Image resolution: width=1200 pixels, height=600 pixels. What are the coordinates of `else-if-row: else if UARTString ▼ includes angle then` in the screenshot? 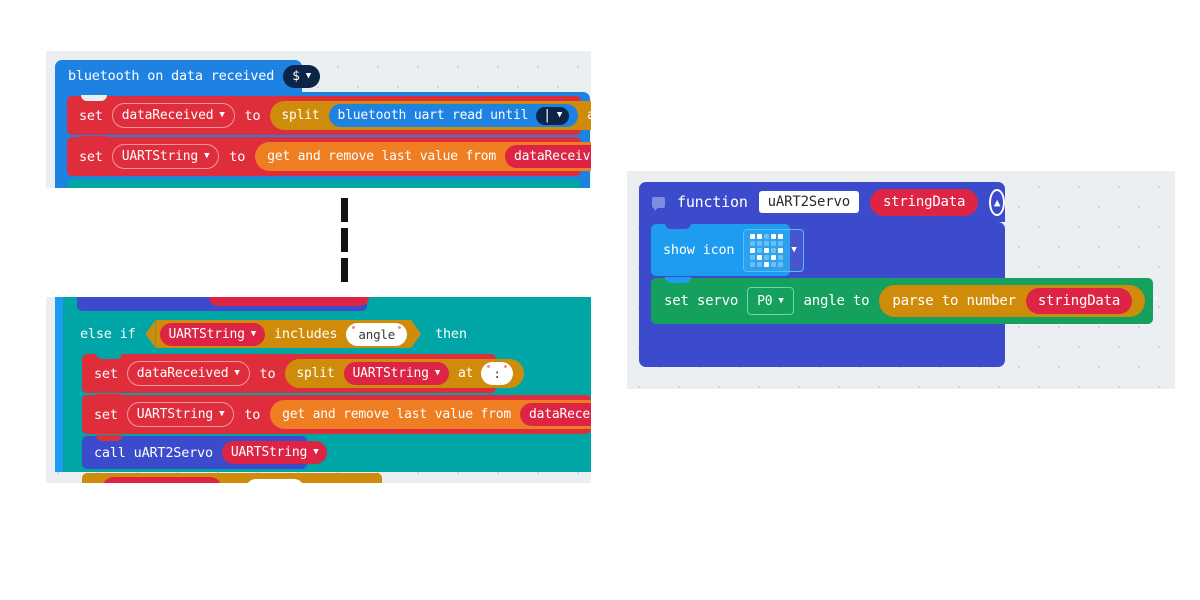 It's located at (334, 334).